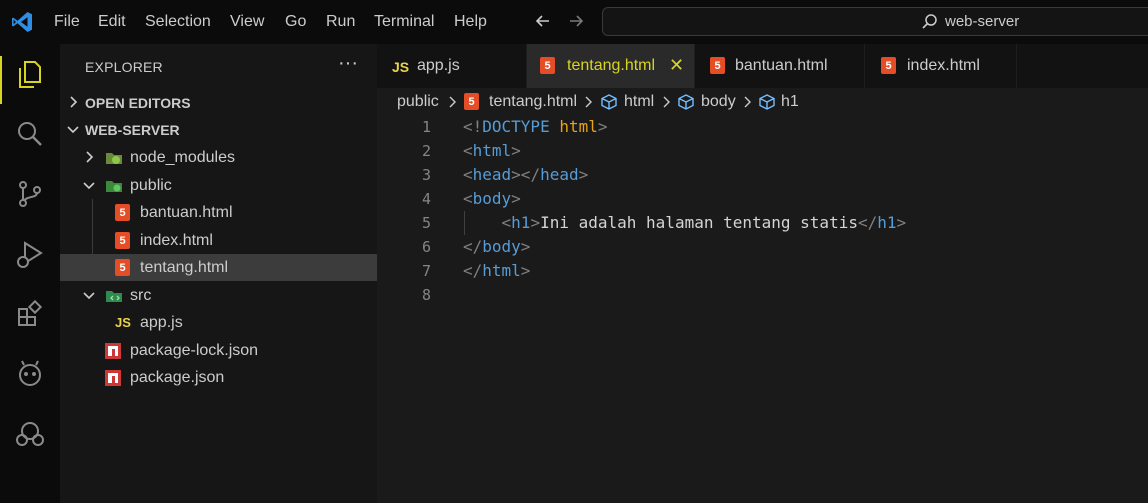 Image resolution: width=1148 pixels, height=503 pixels. What do you see at coordinates (543, 21) in the screenshot?
I see `arrow-left-icon` at bounding box center [543, 21].